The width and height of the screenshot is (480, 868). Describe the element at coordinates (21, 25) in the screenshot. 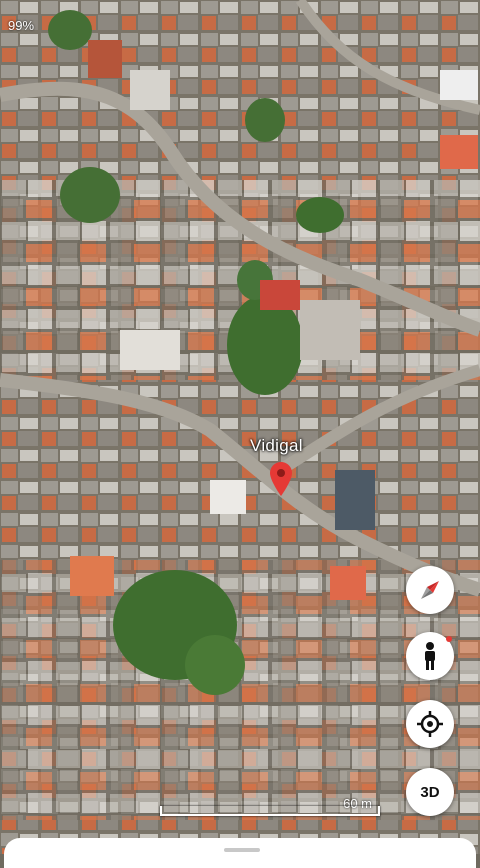

I see `battery-indicator: 99%` at that location.